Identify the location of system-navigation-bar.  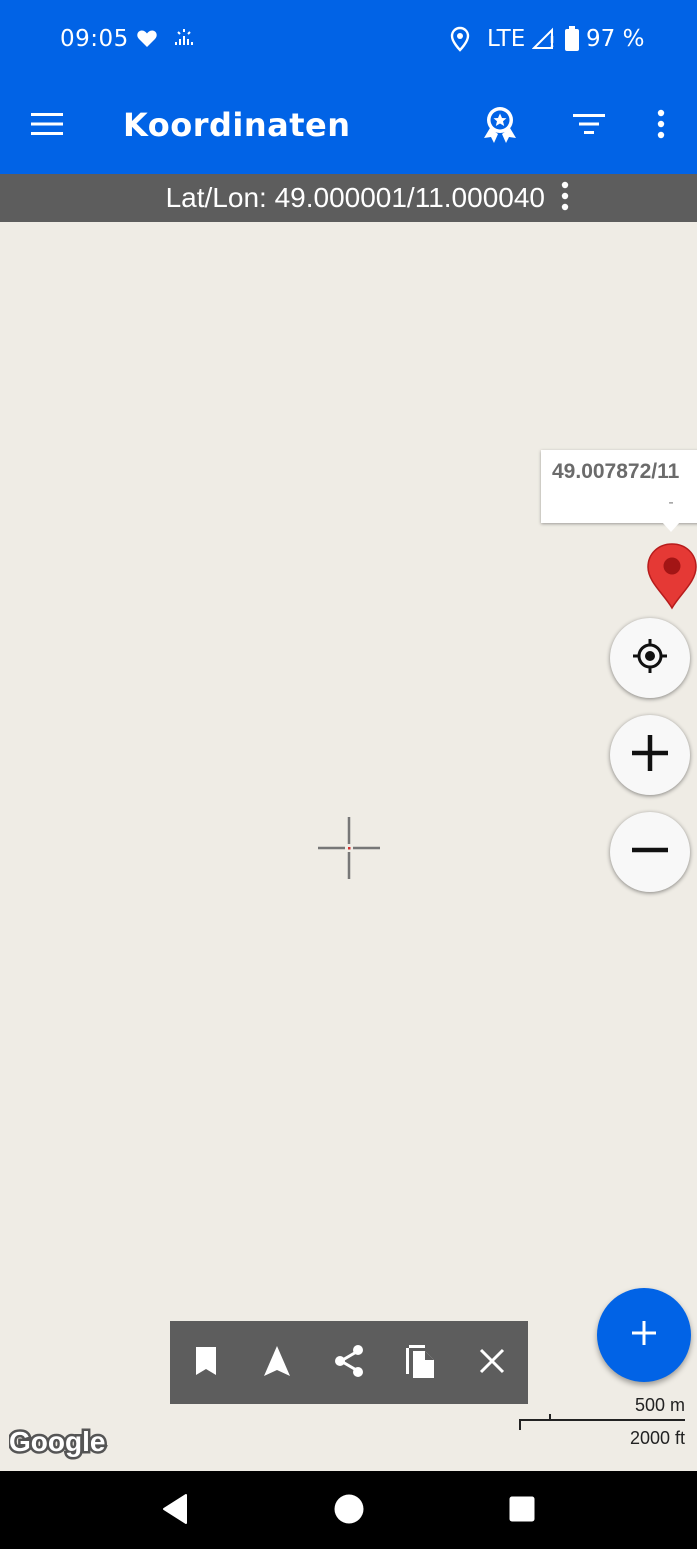
(348, 1510).